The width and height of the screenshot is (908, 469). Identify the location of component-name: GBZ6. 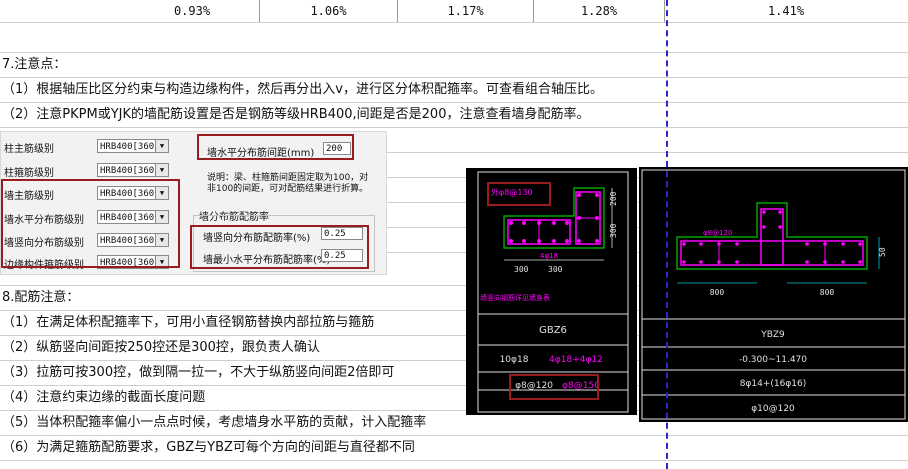
(553, 330).